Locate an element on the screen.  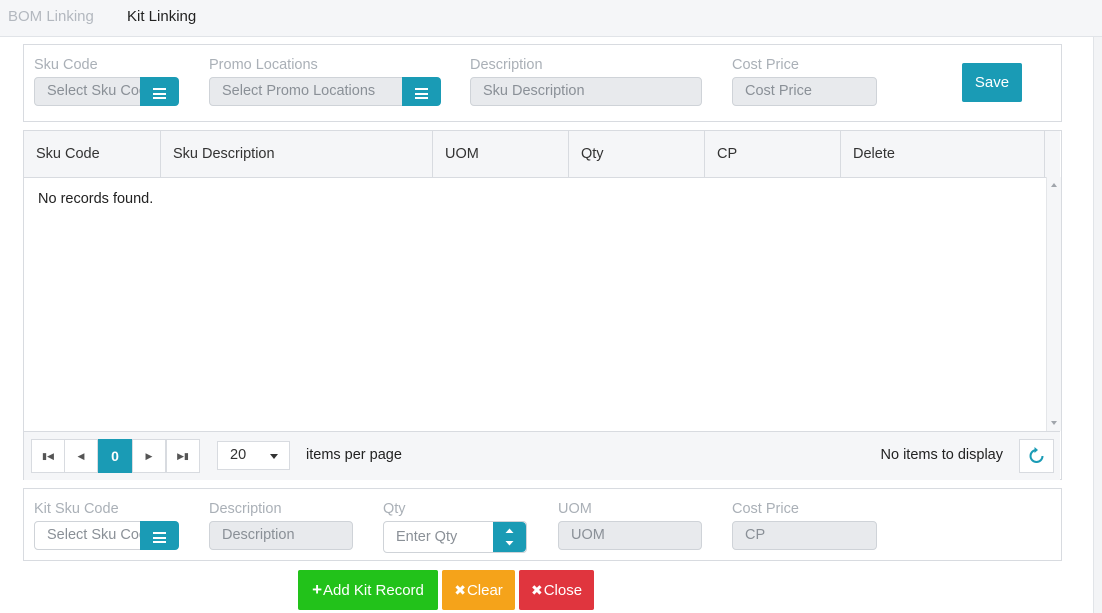
stepper-arrows-icon is located at coordinates (509, 537).